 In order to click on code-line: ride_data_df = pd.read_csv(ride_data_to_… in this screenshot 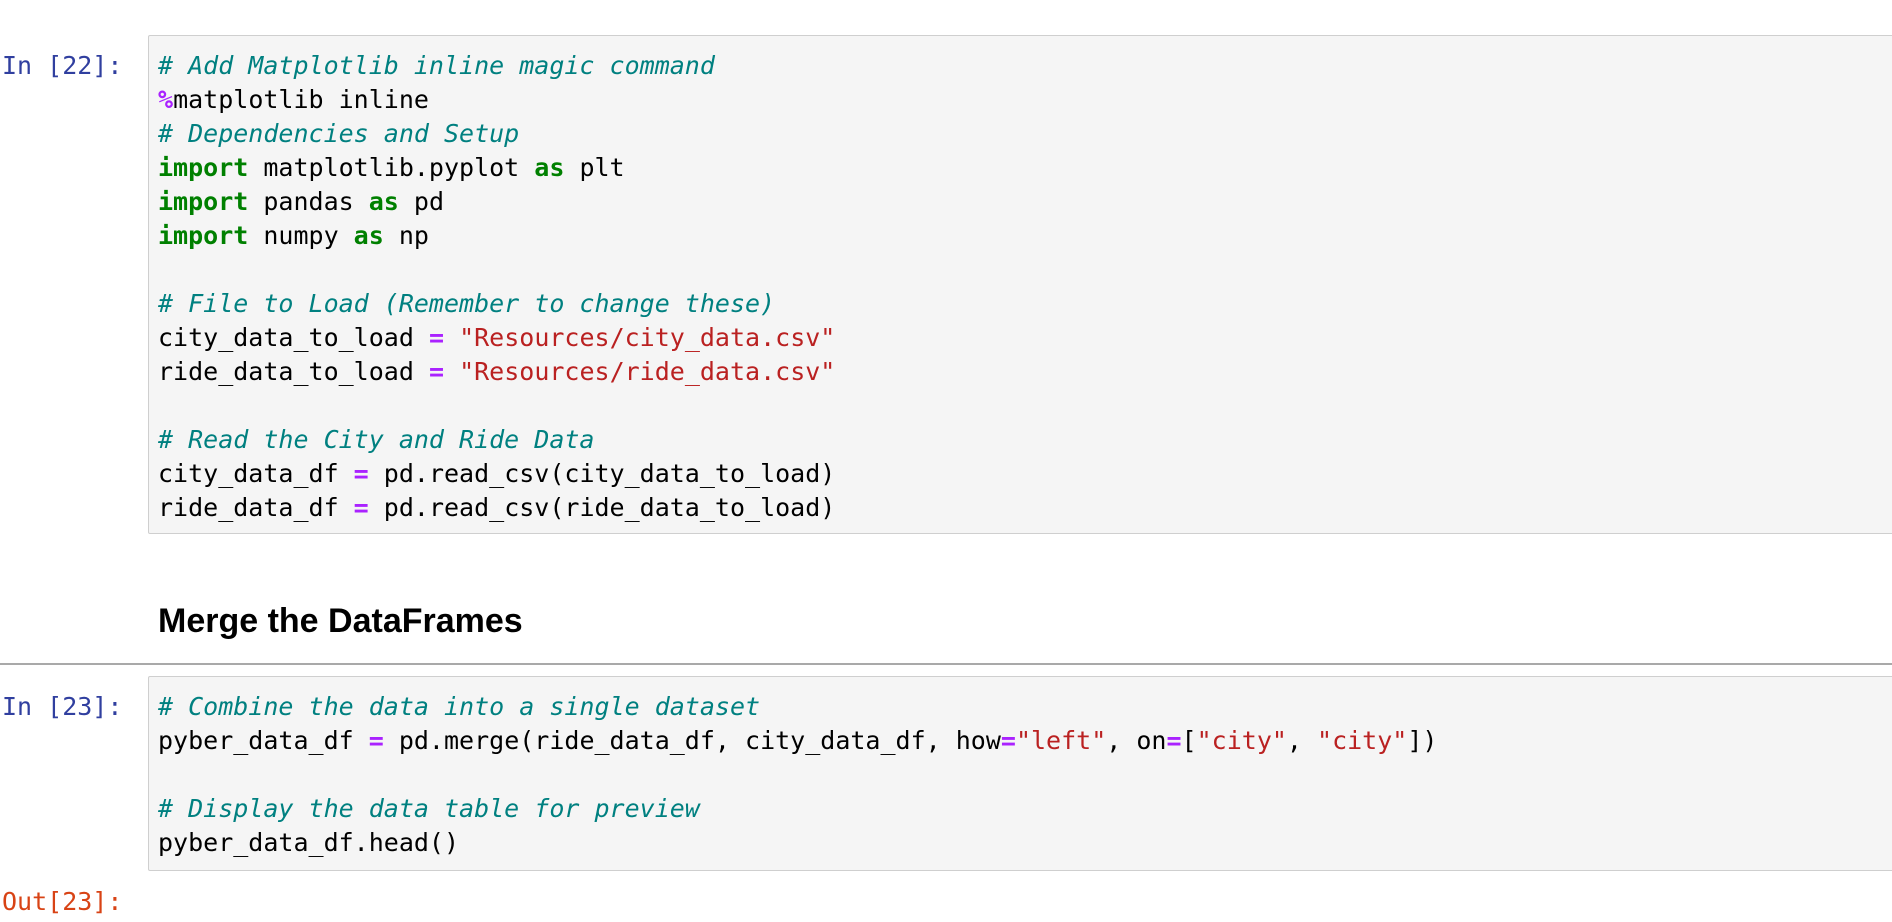, I will do `click(1025, 508)`.